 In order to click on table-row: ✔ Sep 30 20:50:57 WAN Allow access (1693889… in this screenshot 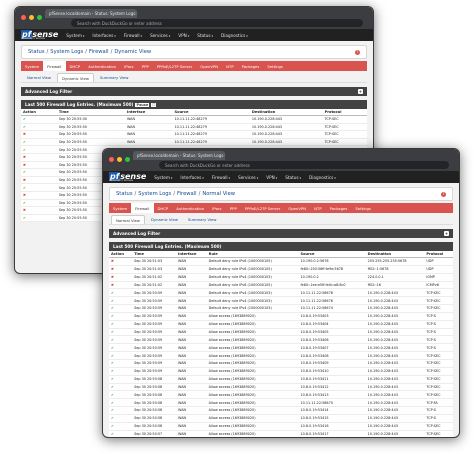, I will do `click(281, 433)`.